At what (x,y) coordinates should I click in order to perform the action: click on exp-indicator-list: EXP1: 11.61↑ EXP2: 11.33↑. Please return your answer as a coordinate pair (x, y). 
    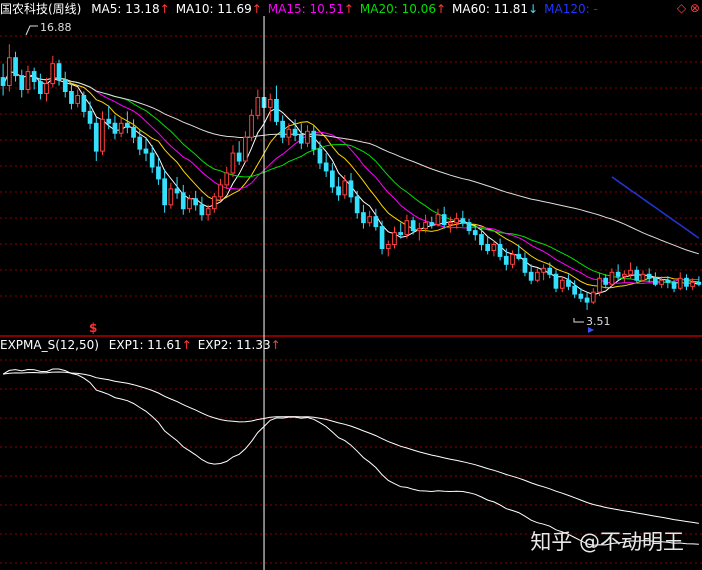
    Looking at the image, I should click on (198, 345).